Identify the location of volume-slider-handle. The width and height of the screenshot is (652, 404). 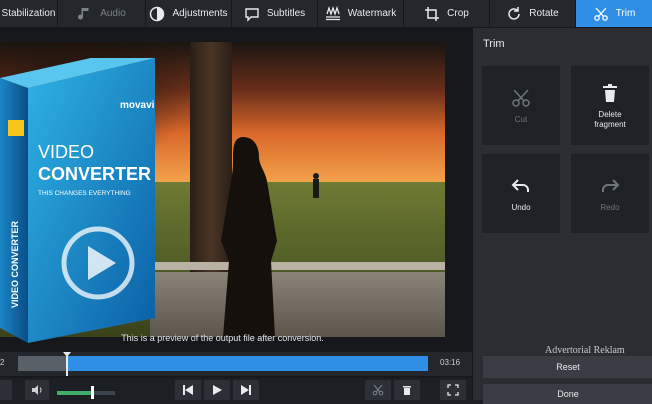
(92, 392).